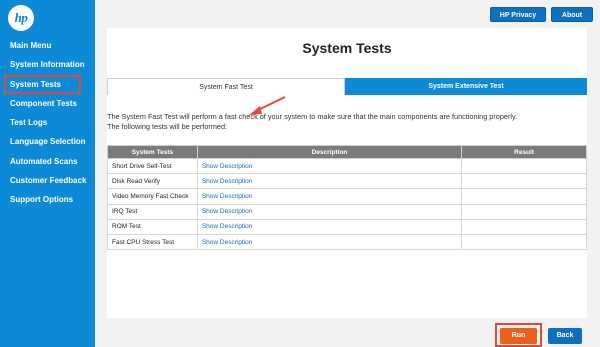 The image size is (600, 347). Describe the element at coordinates (152, 166) in the screenshot. I see `test-name: Short Drive Self-Test` at that location.